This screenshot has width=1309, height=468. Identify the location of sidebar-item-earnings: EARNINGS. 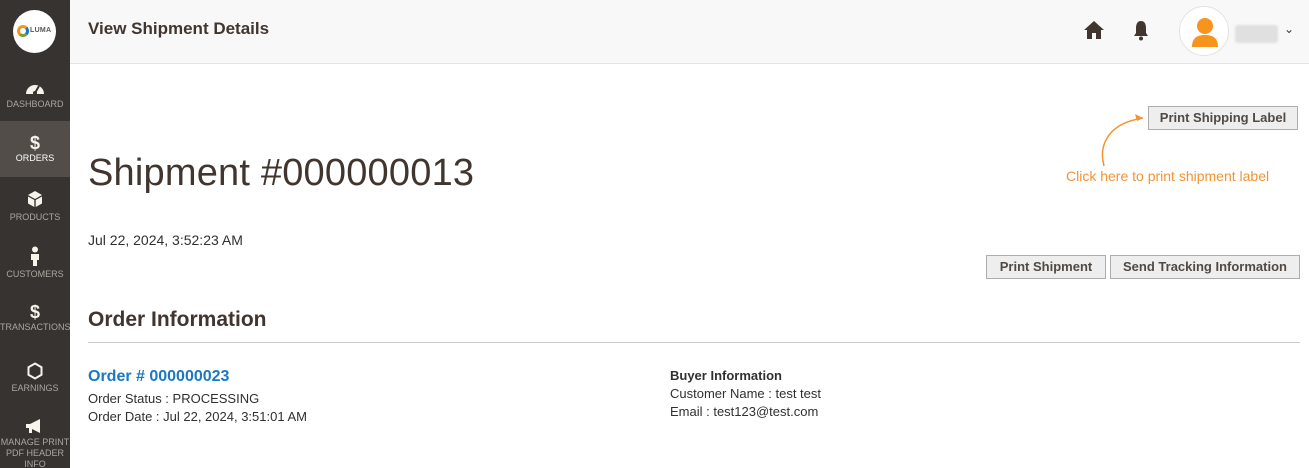
(35, 382).